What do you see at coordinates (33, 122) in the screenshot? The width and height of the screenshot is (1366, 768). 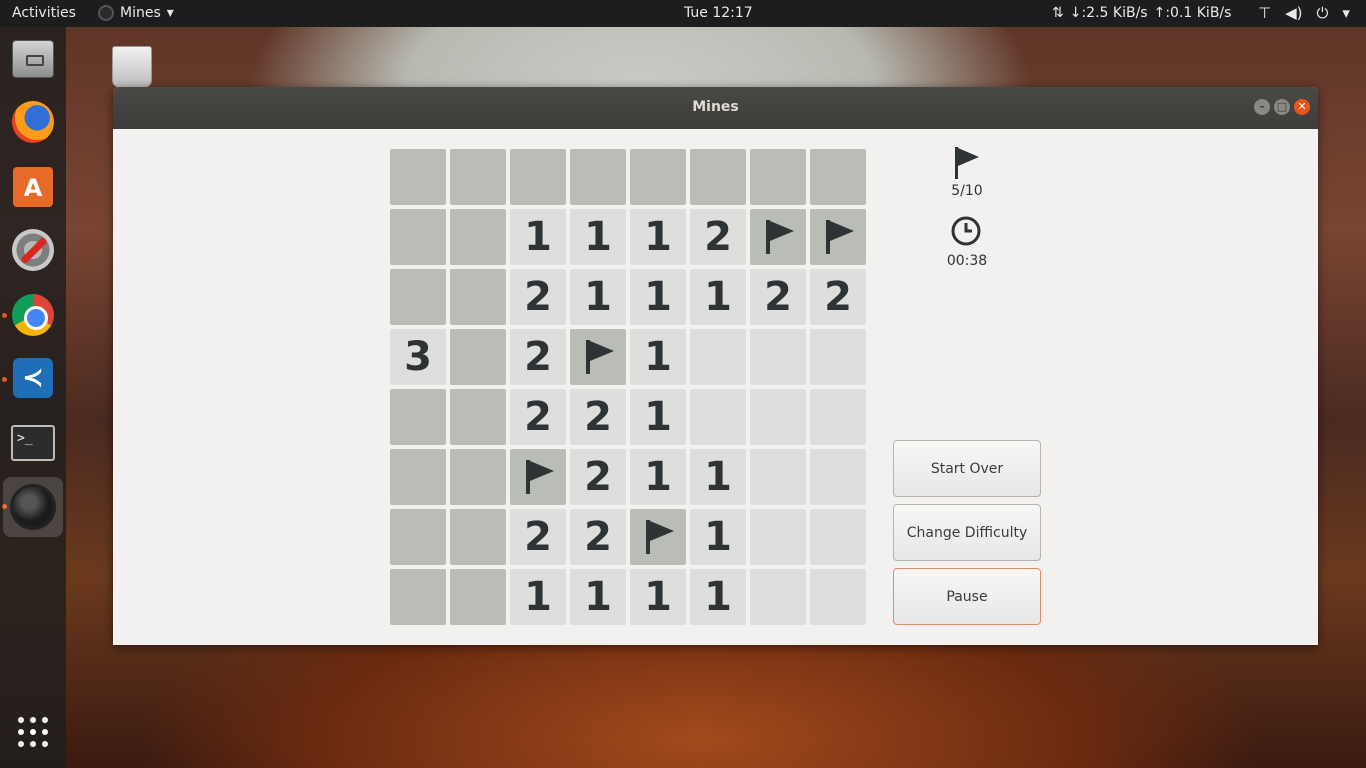 I see `dock-firefox` at bounding box center [33, 122].